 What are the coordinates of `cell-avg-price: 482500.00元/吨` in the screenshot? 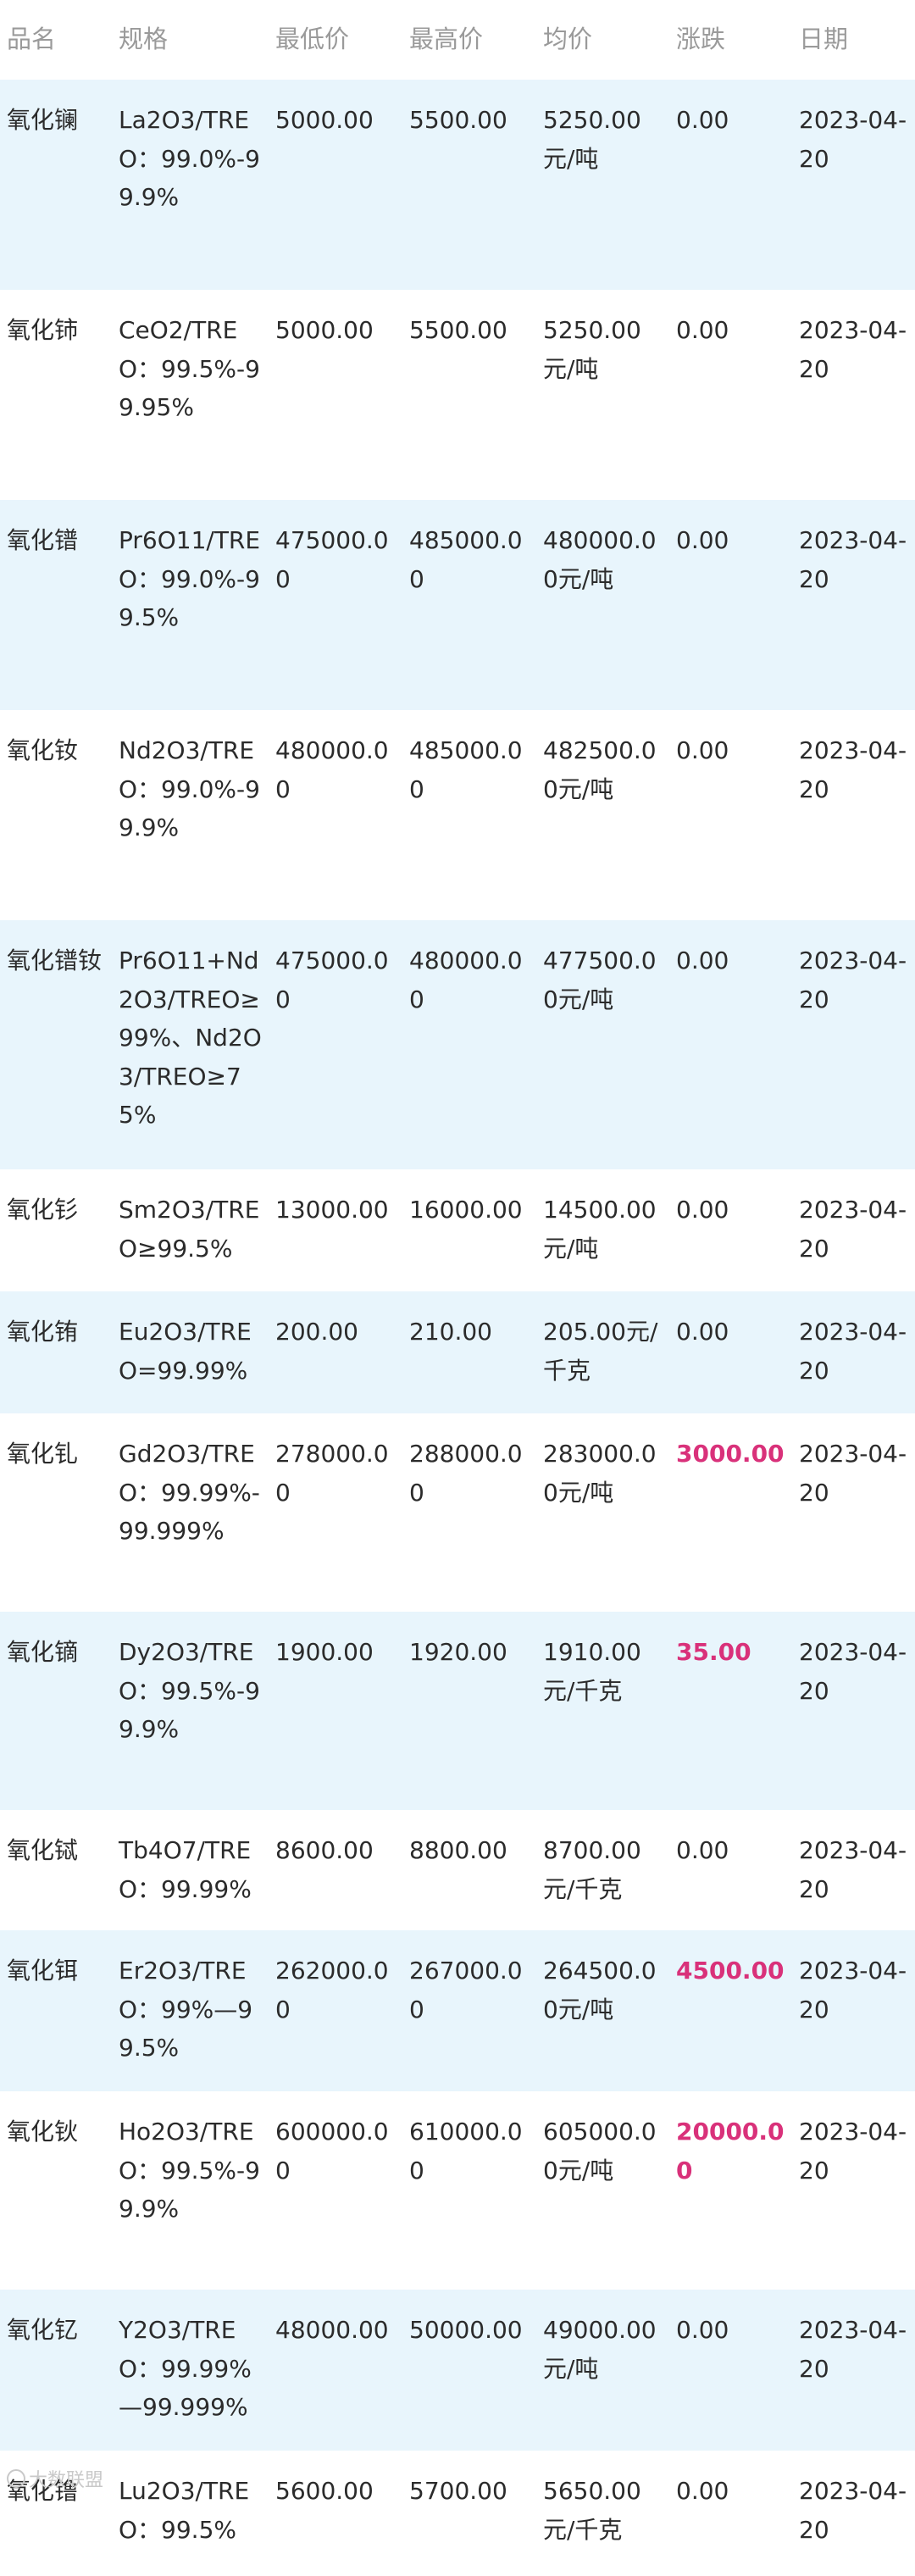 It's located at (601, 815).